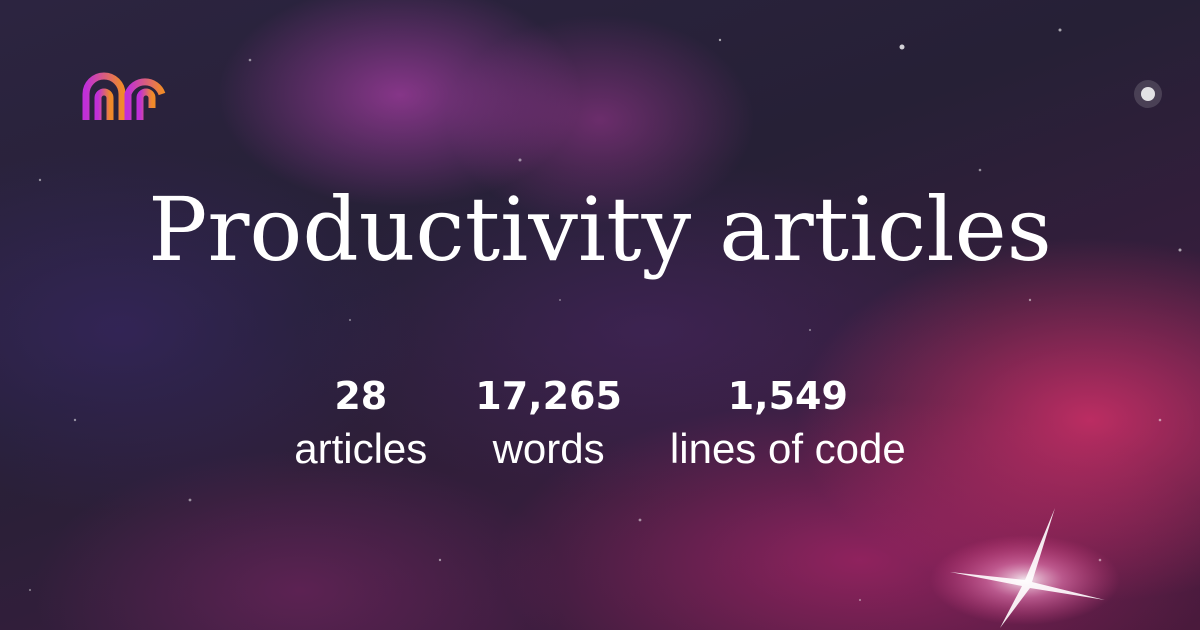 The image size is (1200, 630). What do you see at coordinates (361, 448) in the screenshot?
I see `stat-label: articles` at bounding box center [361, 448].